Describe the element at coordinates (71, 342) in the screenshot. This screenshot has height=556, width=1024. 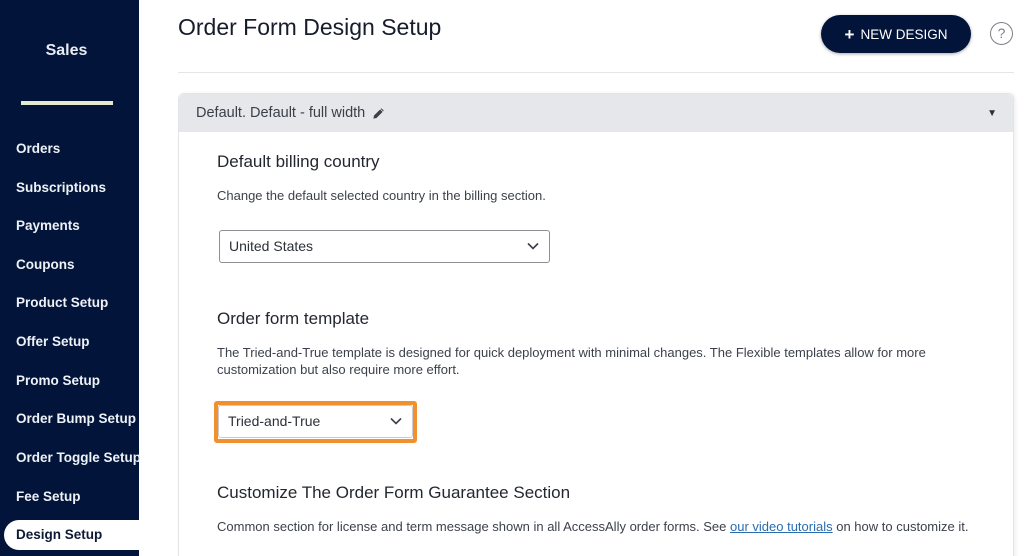
I see `sidebar-item-offer-setup: Offer Setup` at that location.